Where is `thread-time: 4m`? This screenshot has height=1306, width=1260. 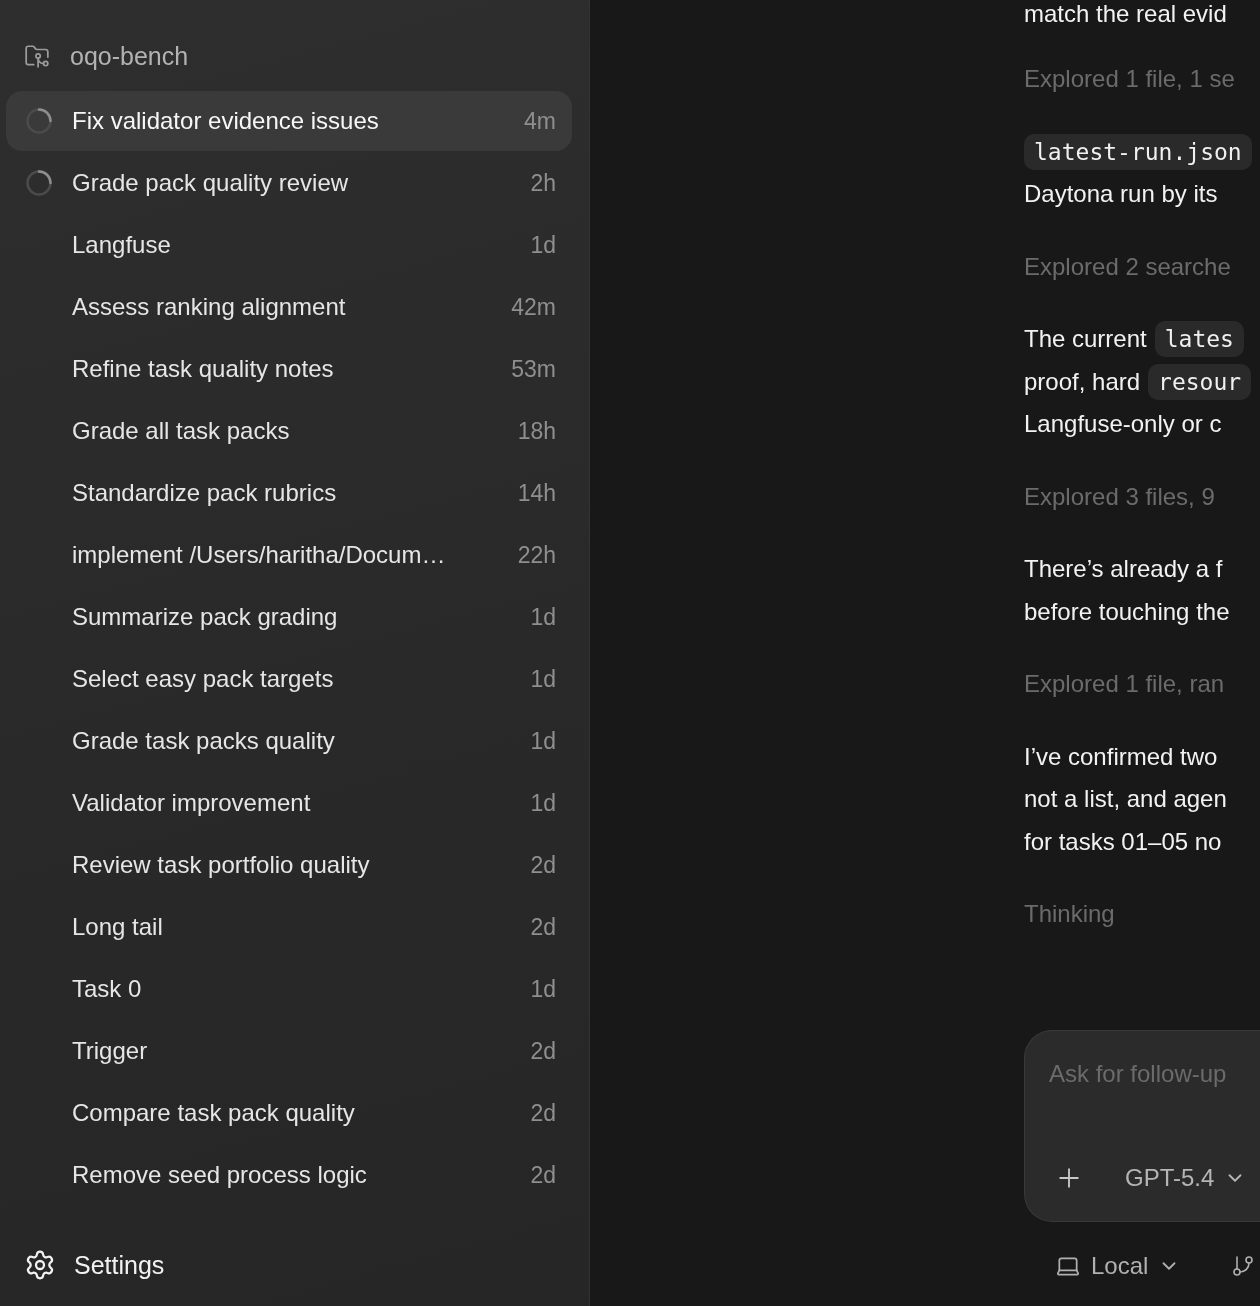
thread-time: 4m is located at coordinates (540, 121).